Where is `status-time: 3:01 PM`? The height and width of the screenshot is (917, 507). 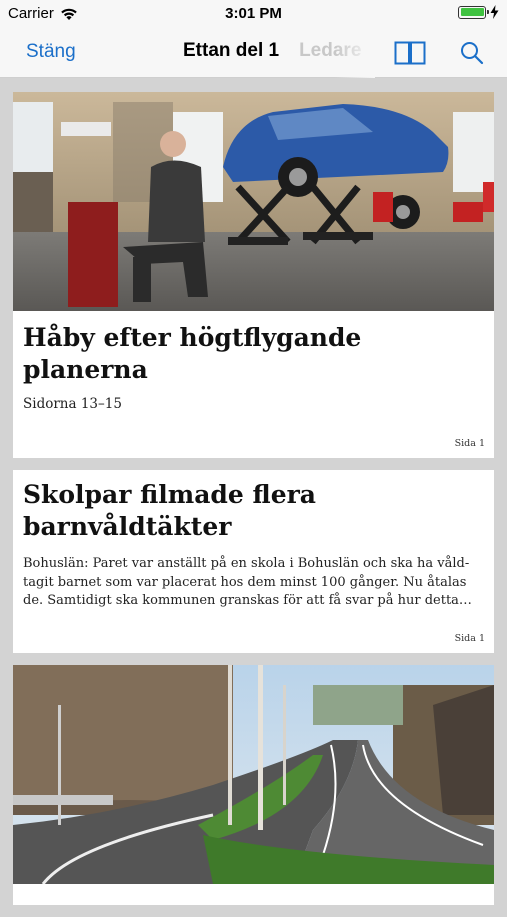 status-time: 3:01 PM is located at coordinates (253, 13).